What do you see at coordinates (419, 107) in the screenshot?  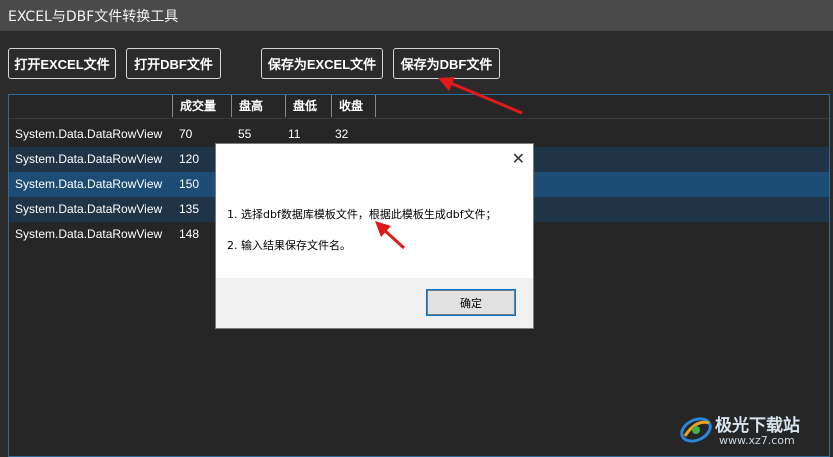 I see `grid-header: 成交量 盘高 盘低 收盘` at bounding box center [419, 107].